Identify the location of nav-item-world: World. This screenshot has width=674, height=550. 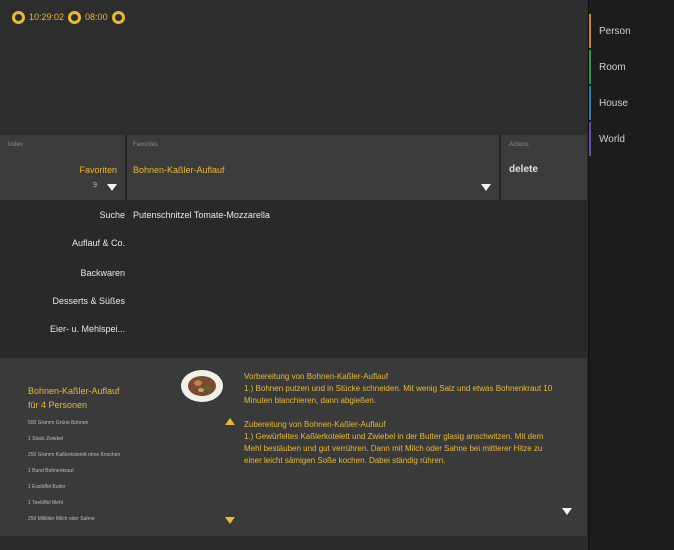
(631, 139).